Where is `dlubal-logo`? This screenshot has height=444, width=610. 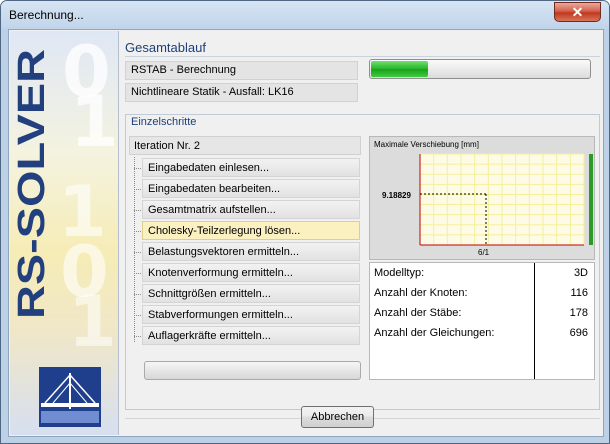 dlubal-logo is located at coordinates (70, 397).